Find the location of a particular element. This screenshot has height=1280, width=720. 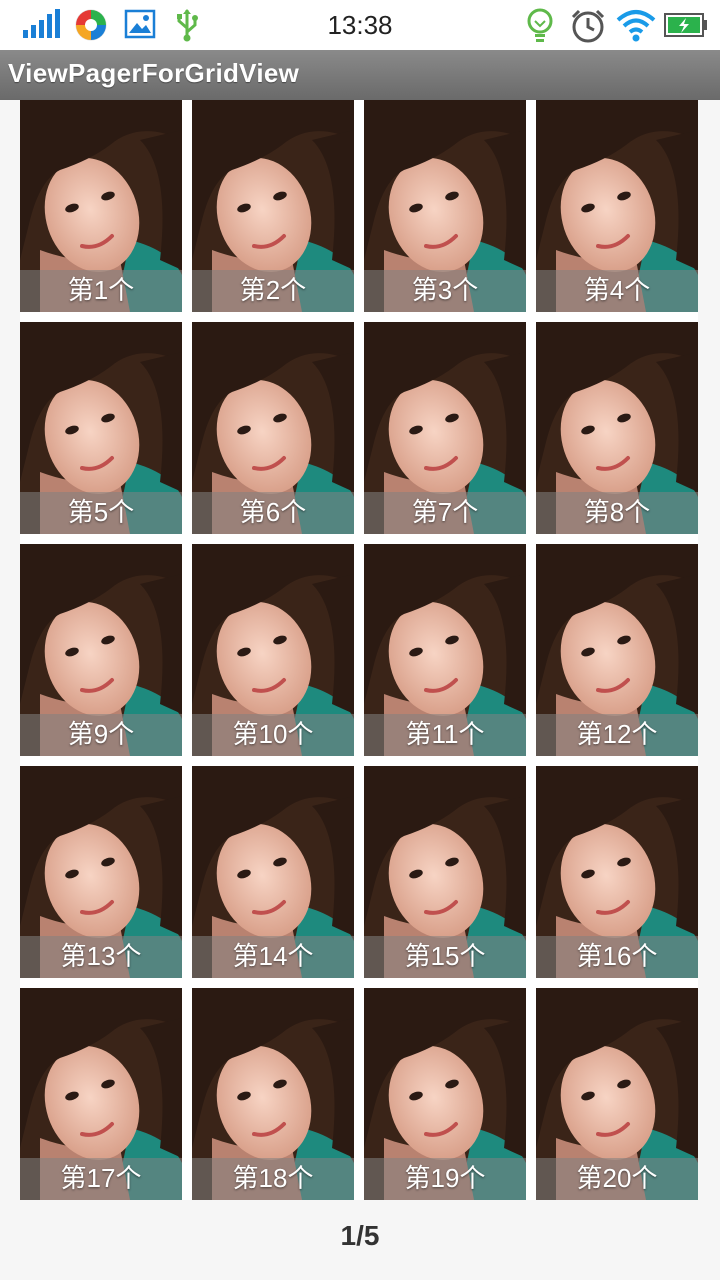

grid-item-label: 第6个 is located at coordinates (273, 512).